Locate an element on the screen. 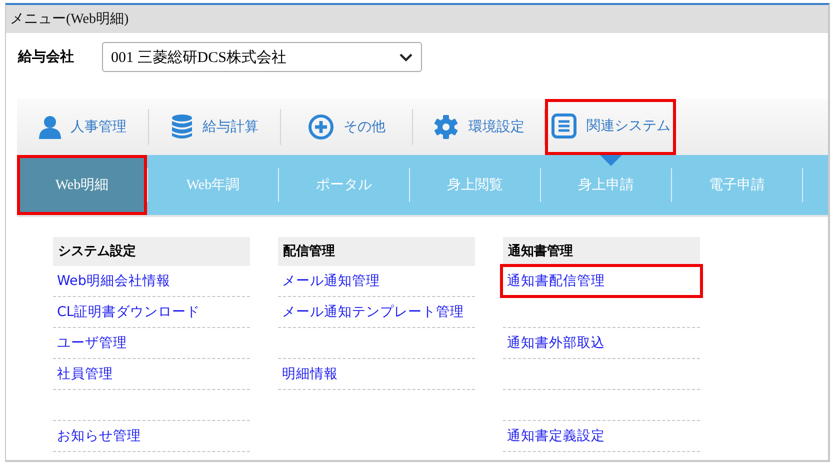  plus-circle-icon is located at coordinates (321, 127).